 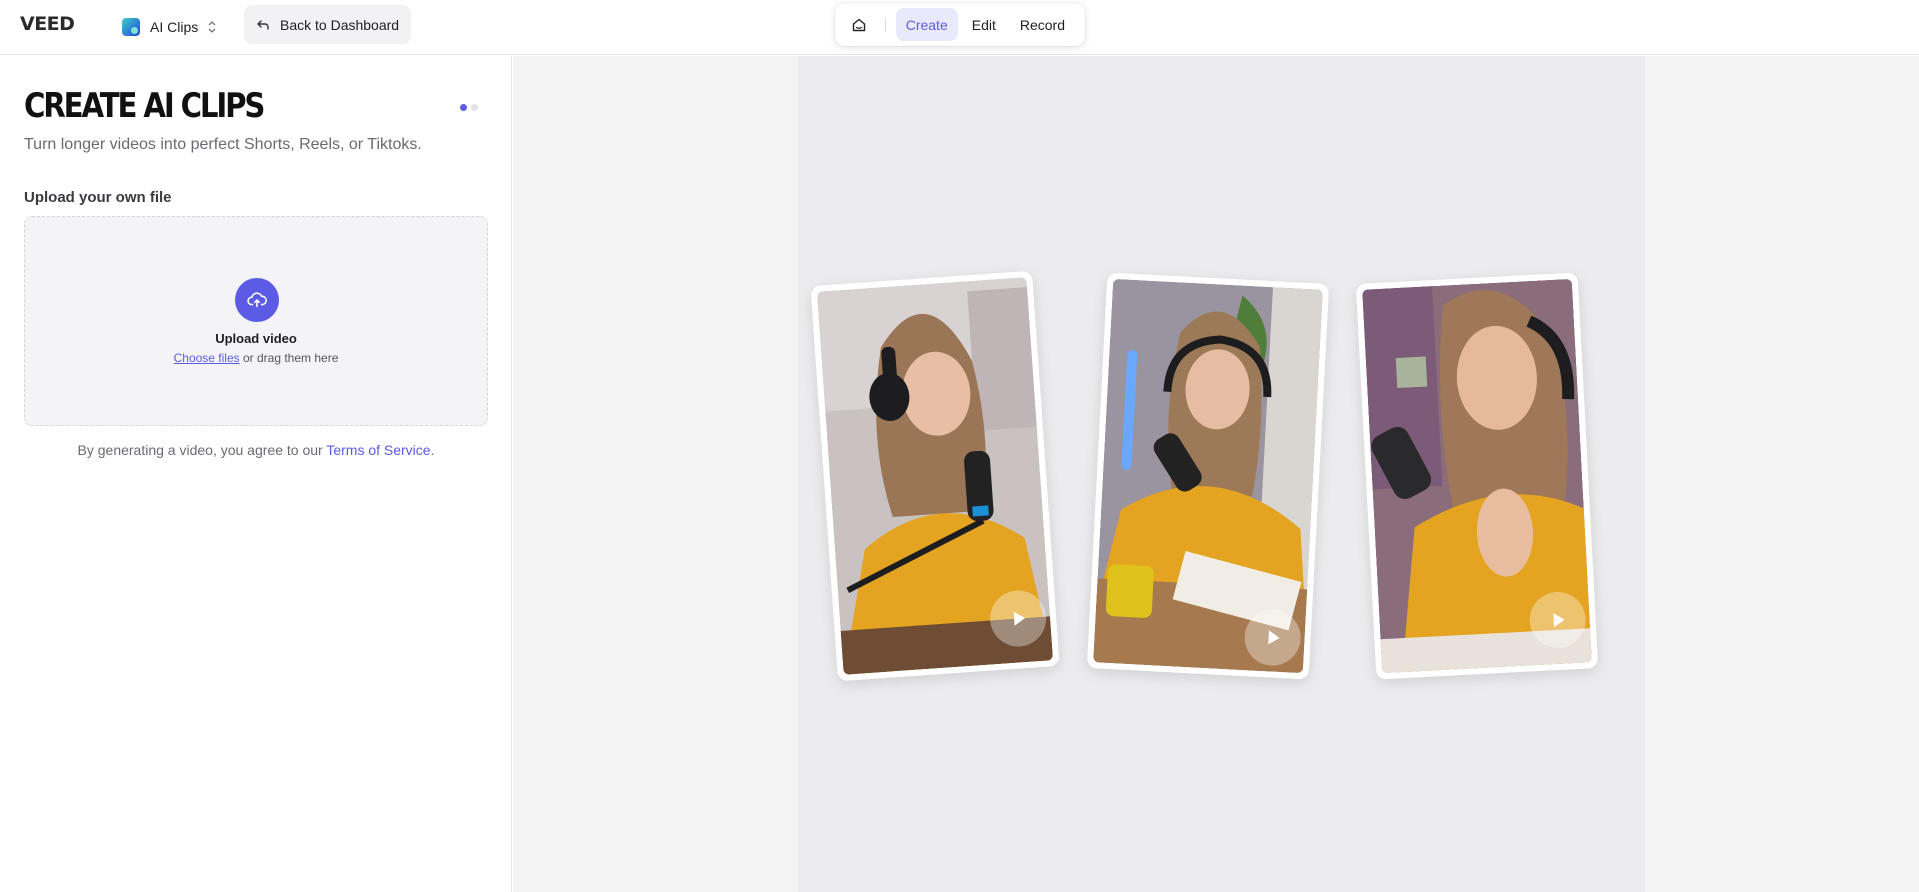 What do you see at coordinates (207, 358) in the screenshot?
I see `choose-files-link: Choose files` at bounding box center [207, 358].